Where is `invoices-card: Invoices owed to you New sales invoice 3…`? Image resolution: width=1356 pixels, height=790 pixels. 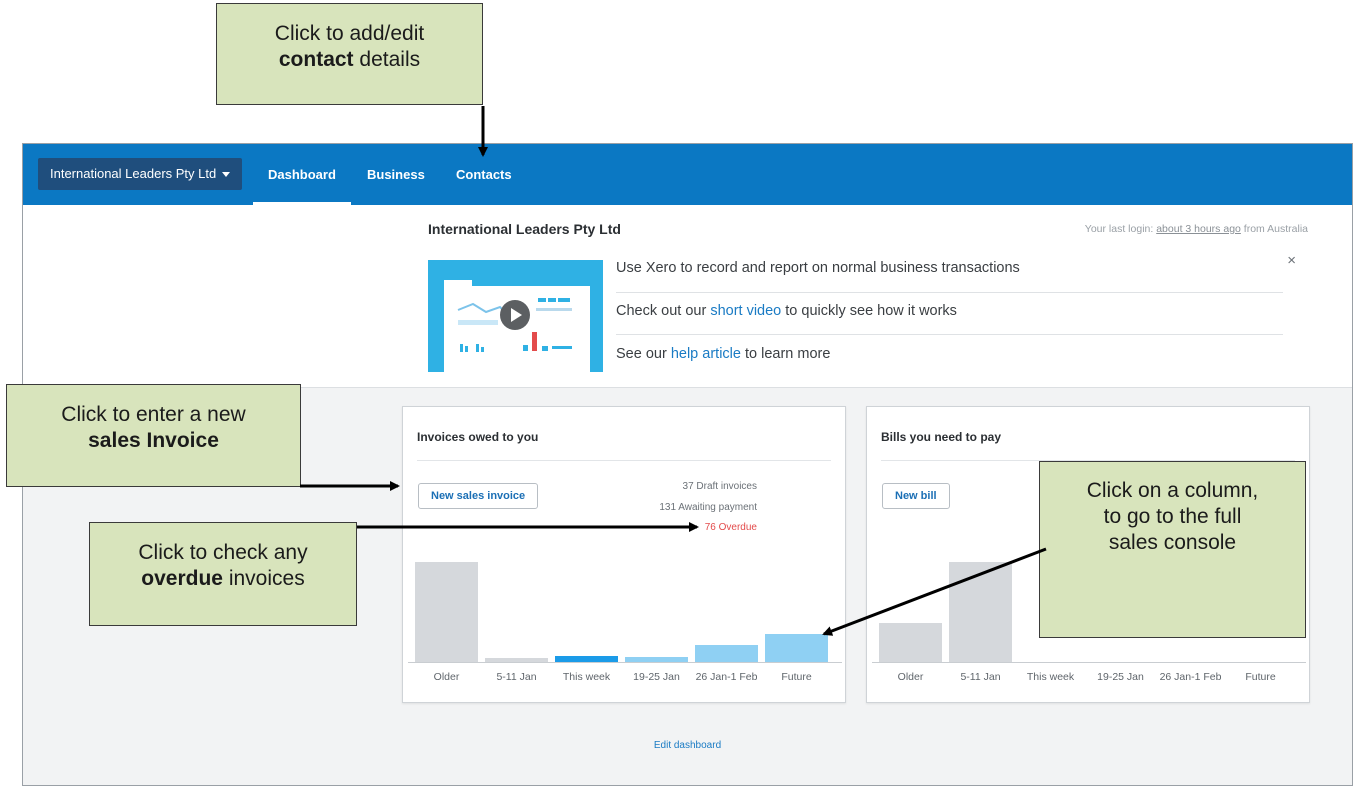
invoices-card: Invoices owed to you New sales invoice 3… is located at coordinates (624, 554).